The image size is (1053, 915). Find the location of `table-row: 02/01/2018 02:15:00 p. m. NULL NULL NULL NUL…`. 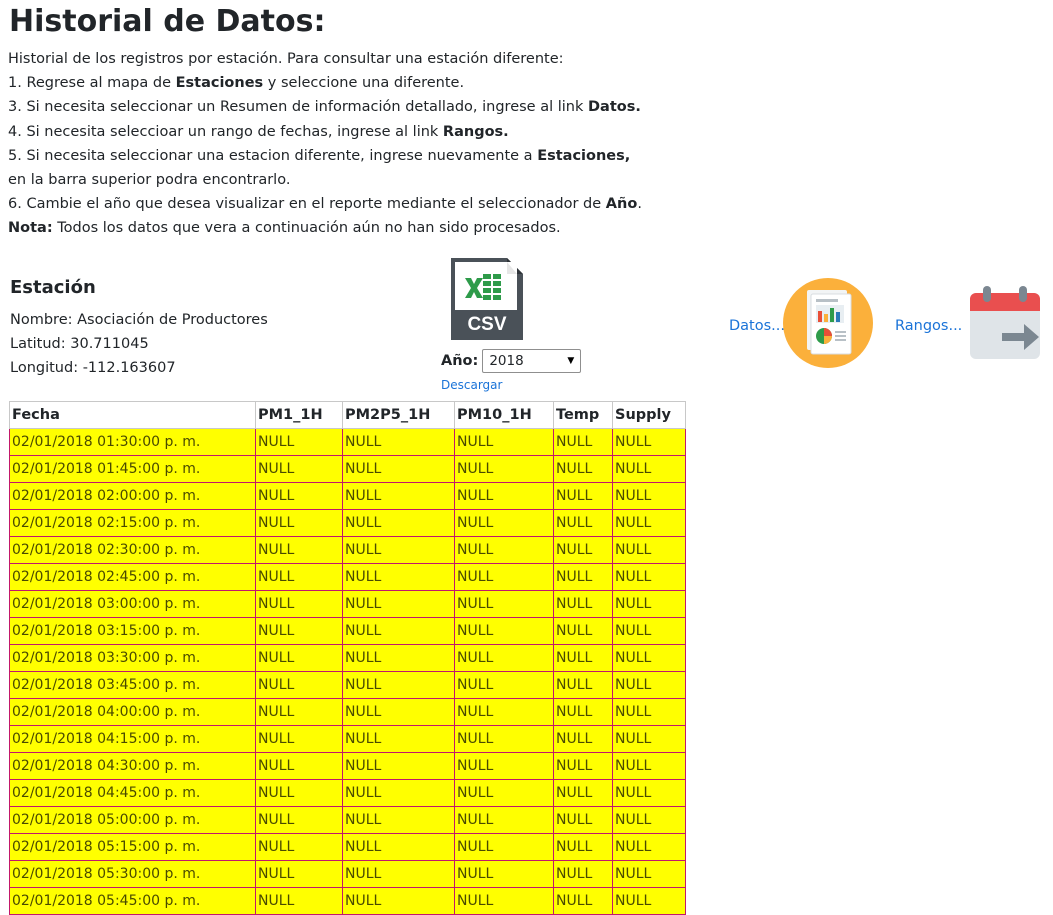

table-row: 02/01/2018 02:15:00 p. m. NULL NULL NULL NUL… is located at coordinates (347, 523).